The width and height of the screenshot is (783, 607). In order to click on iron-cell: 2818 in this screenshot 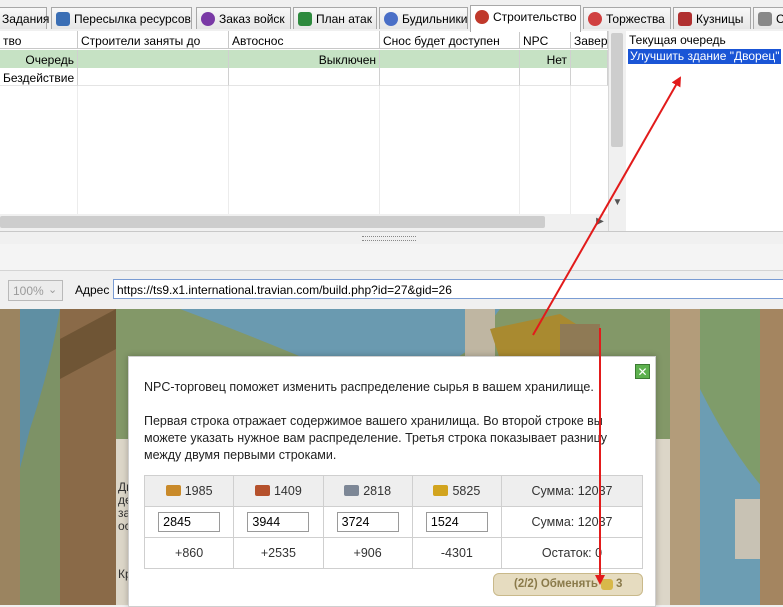, I will do `click(367, 491)`.